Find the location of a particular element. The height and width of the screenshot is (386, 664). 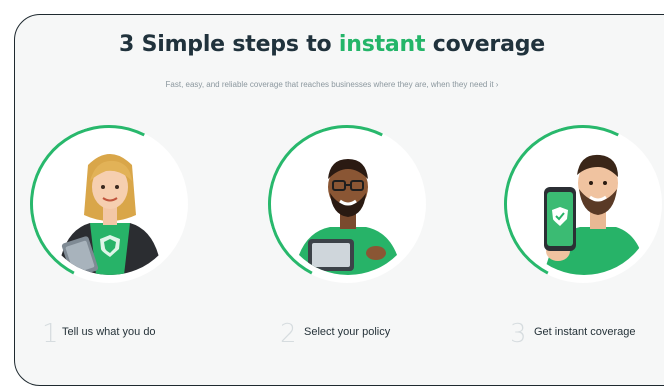

title-part-1: 3 Simple steps to is located at coordinates (229, 44).